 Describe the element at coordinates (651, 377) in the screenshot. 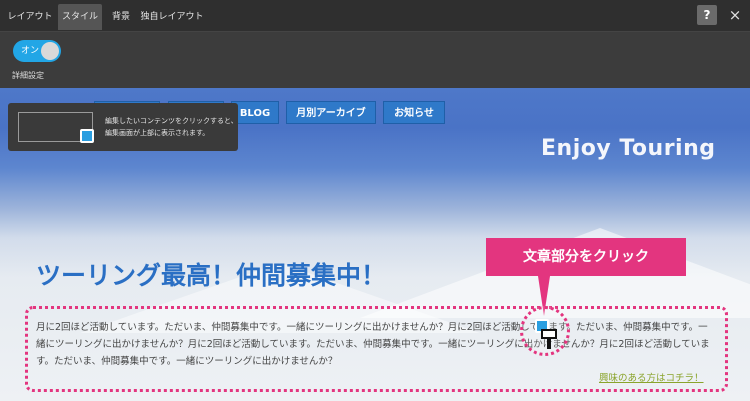

I see `interest-link: 興味のある方はコチラ！` at that location.